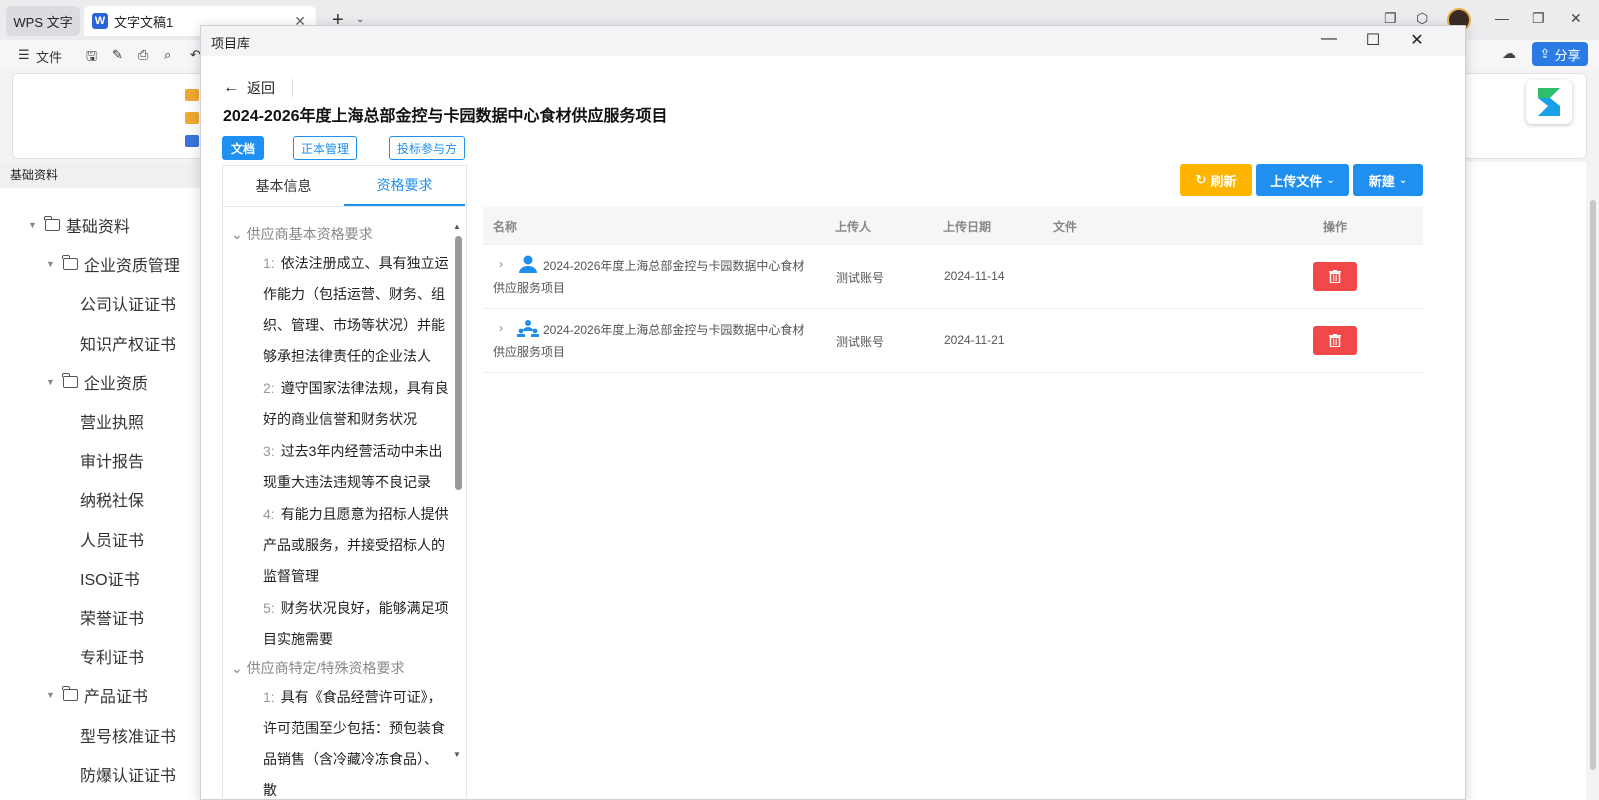 This screenshot has height=800, width=1599. Describe the element at coordinates (128, 306) in the screenshot. I see `tree-item-label: 公司认证证书` at that location.